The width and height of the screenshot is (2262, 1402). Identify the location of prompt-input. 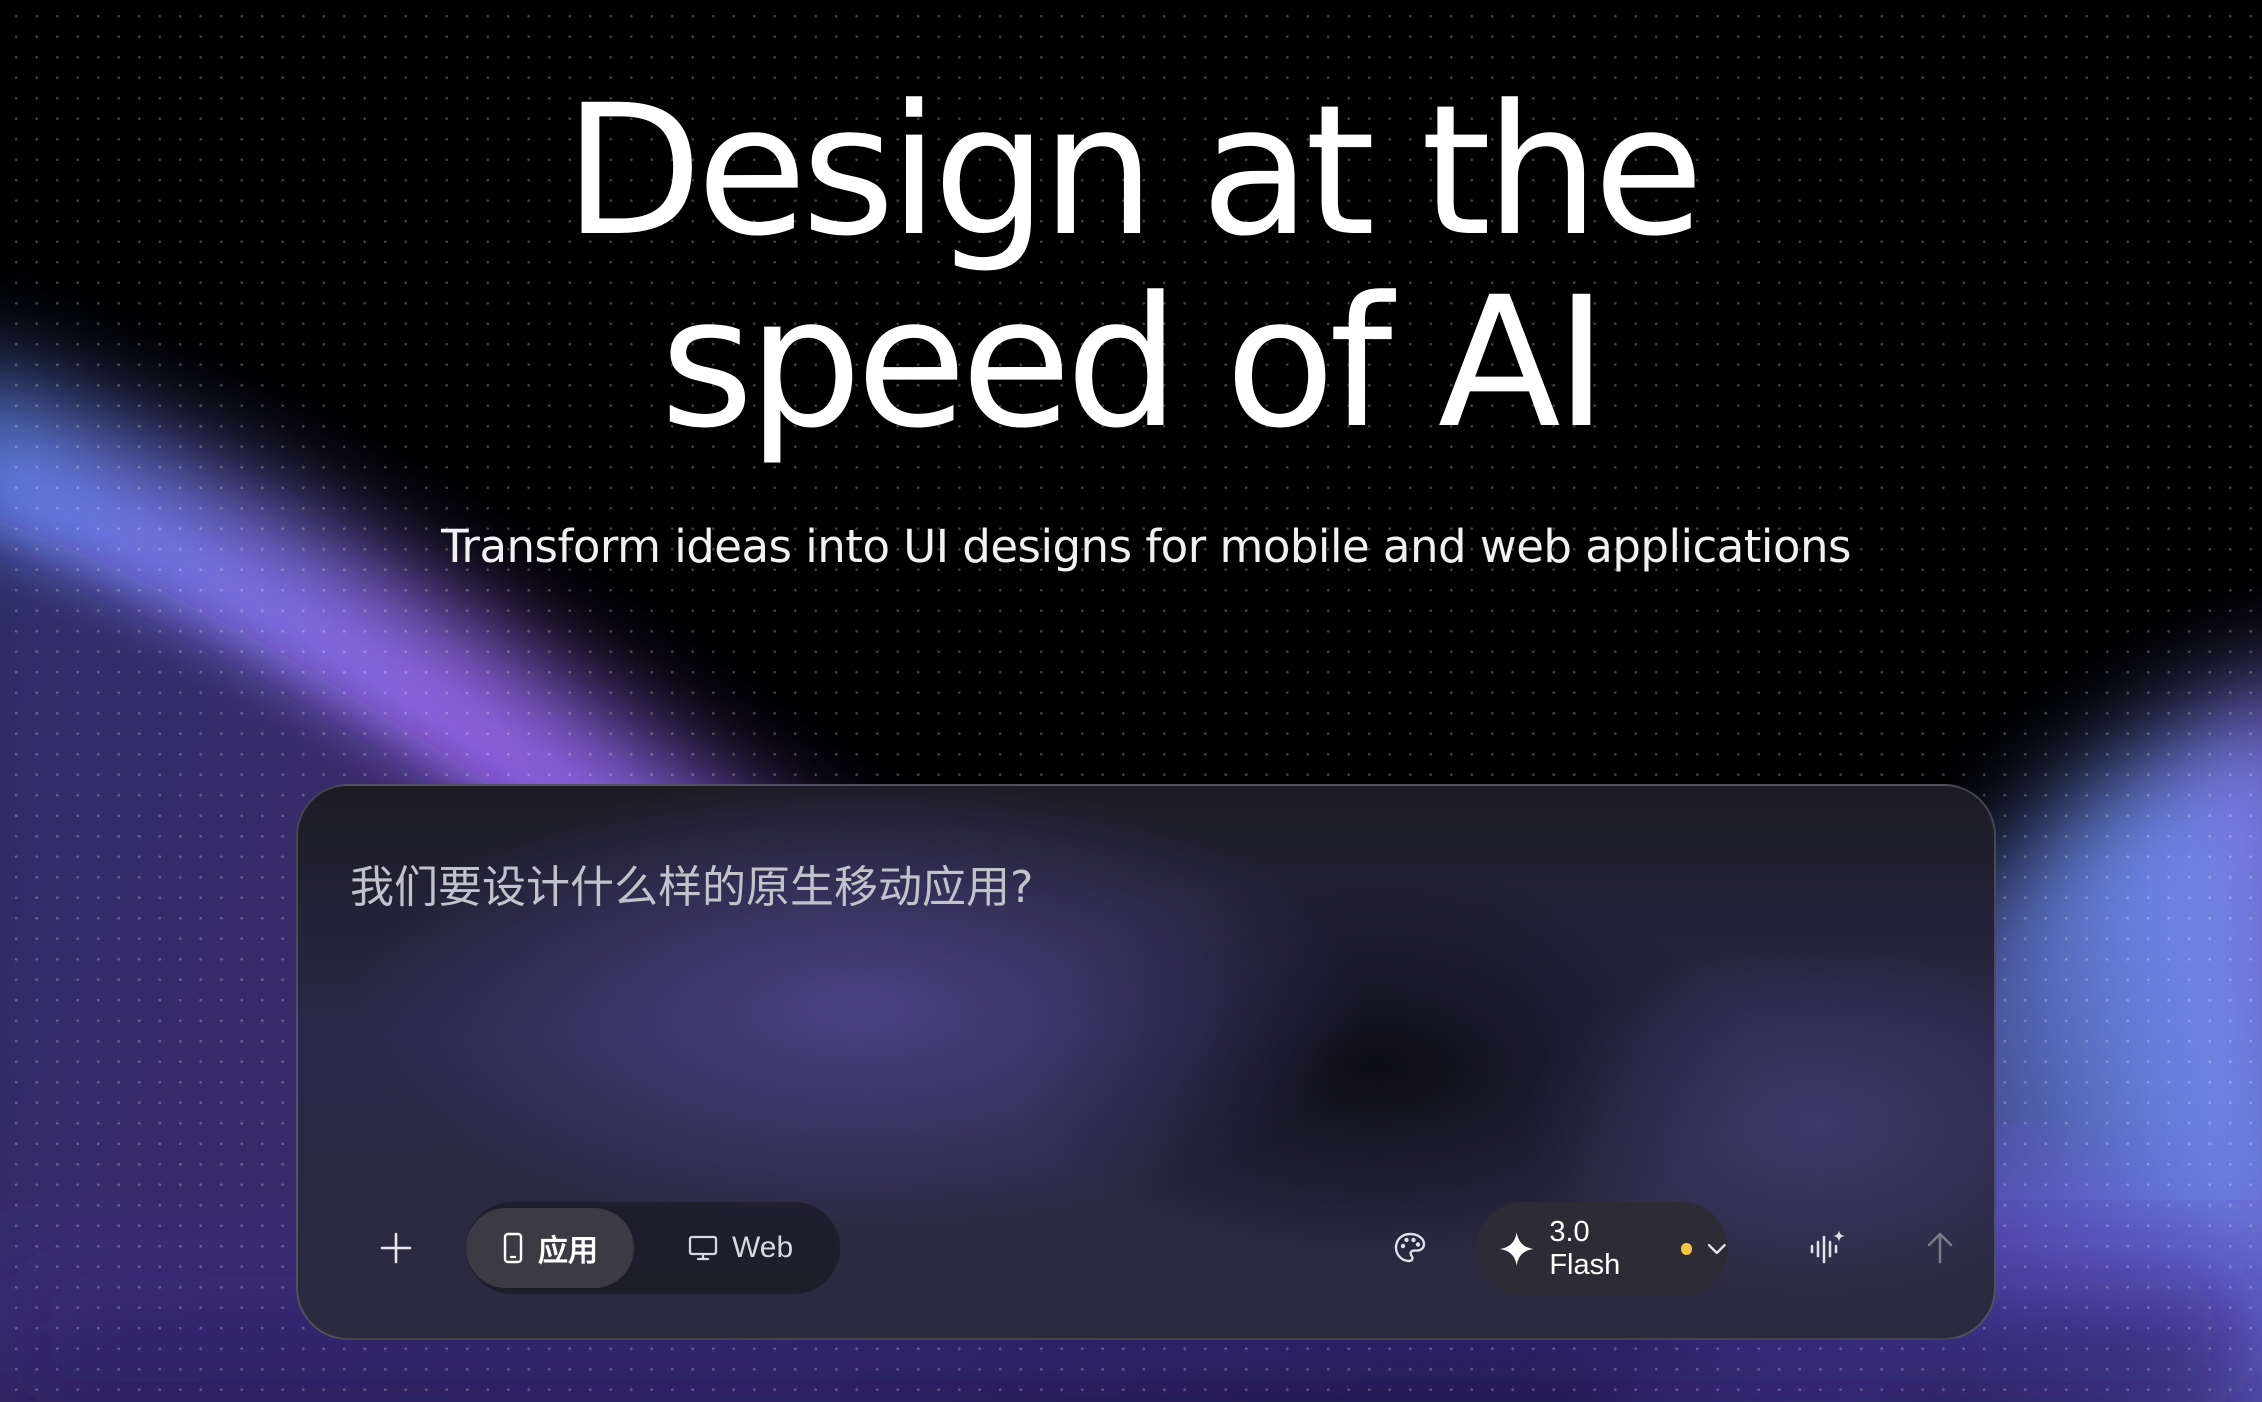
(1140, 887).